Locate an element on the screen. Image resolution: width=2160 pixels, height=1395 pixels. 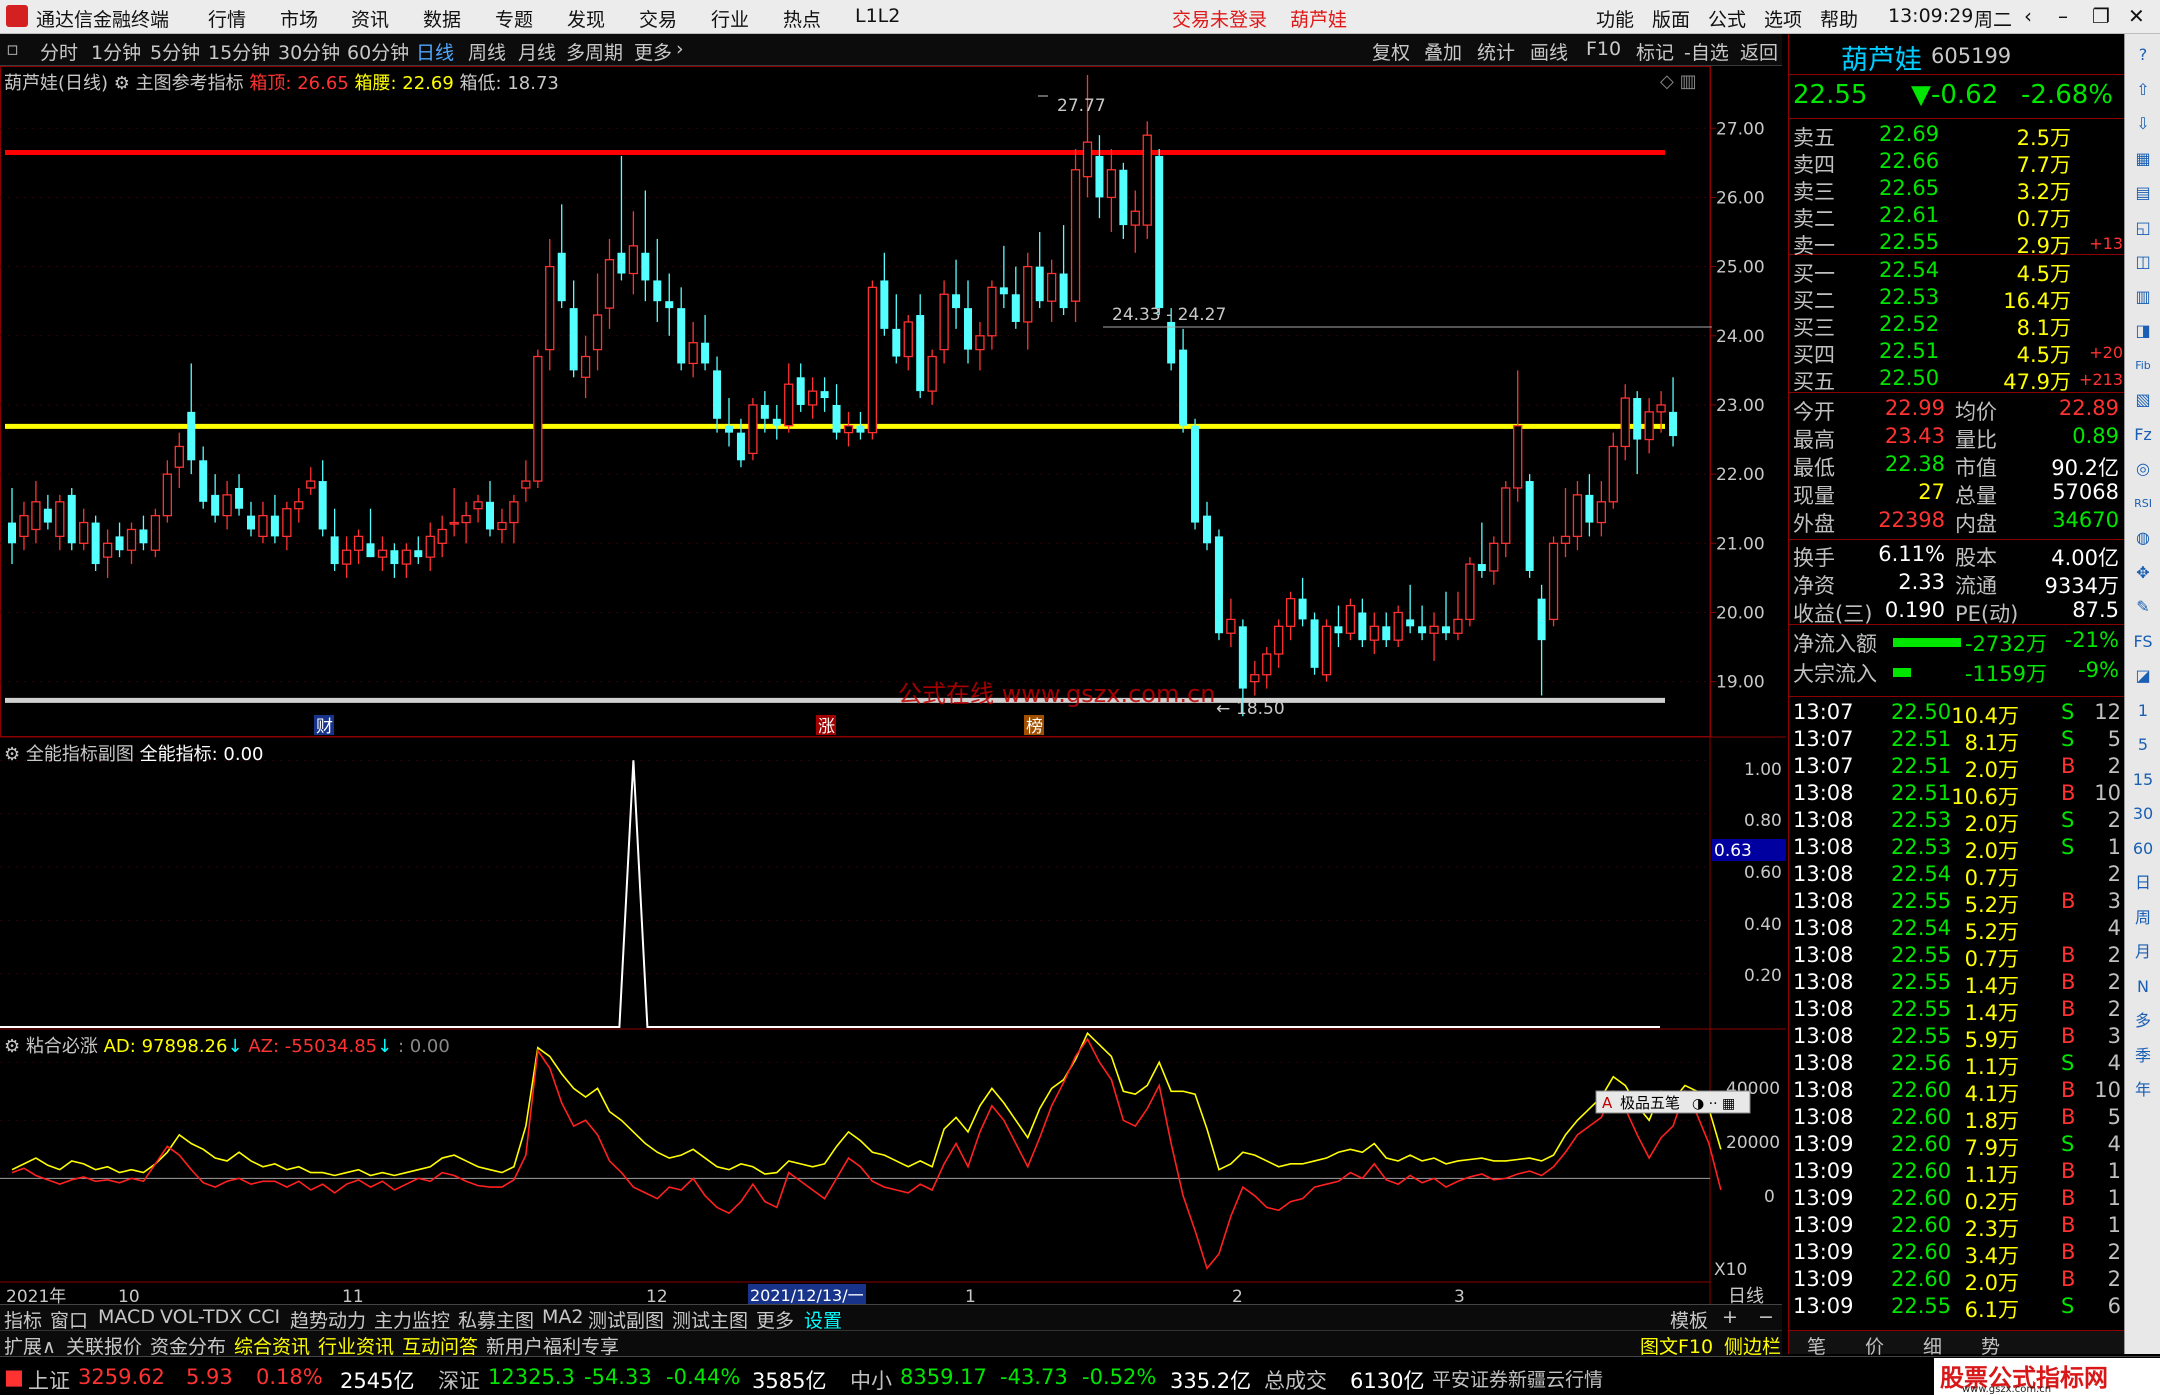
menu-item-5: 发现 is located at coordinates (586, 18).